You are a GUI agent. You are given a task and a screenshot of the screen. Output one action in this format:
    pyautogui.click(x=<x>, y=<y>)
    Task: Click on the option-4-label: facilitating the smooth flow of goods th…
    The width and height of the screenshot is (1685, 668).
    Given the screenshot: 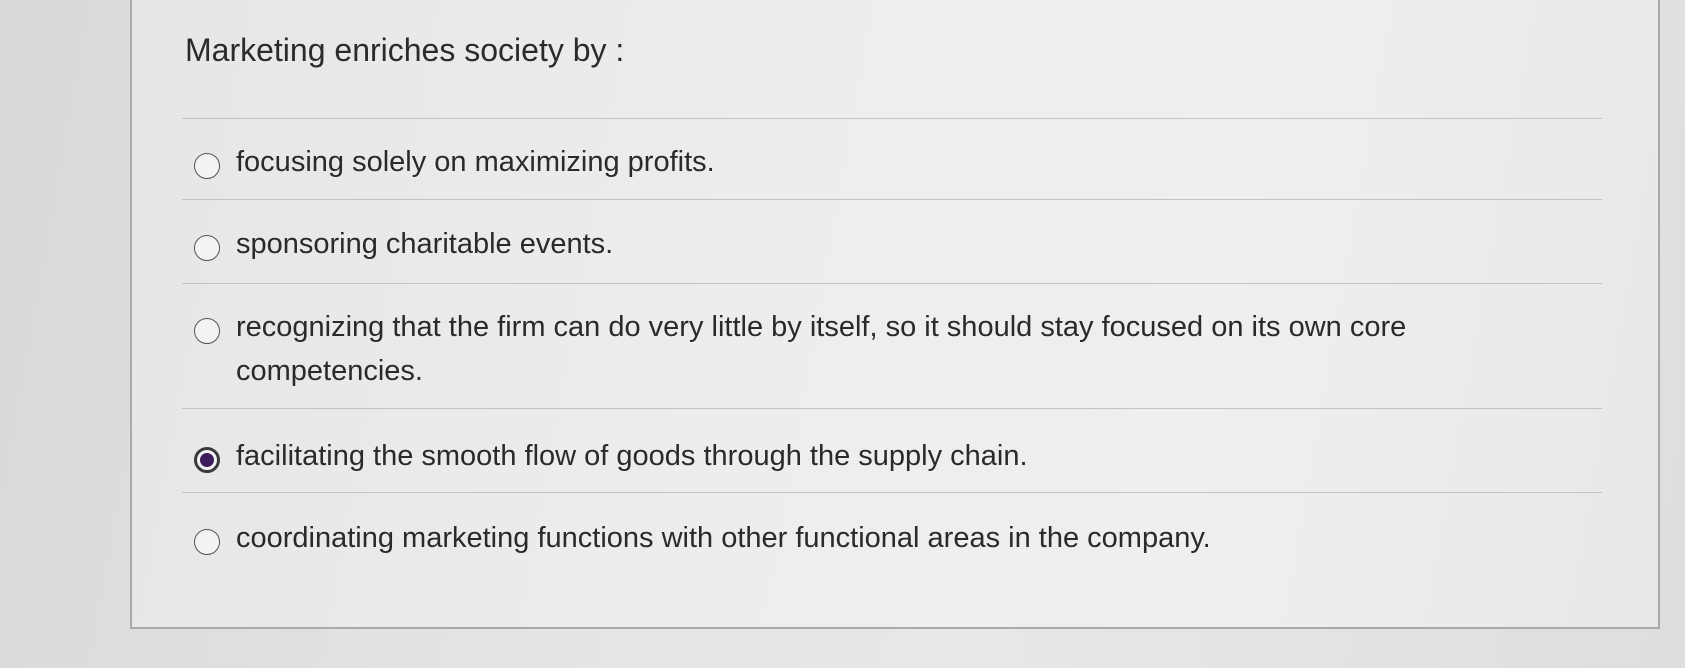 What is the action you would take?
    pyautogui.click(x=632, y=456)
    